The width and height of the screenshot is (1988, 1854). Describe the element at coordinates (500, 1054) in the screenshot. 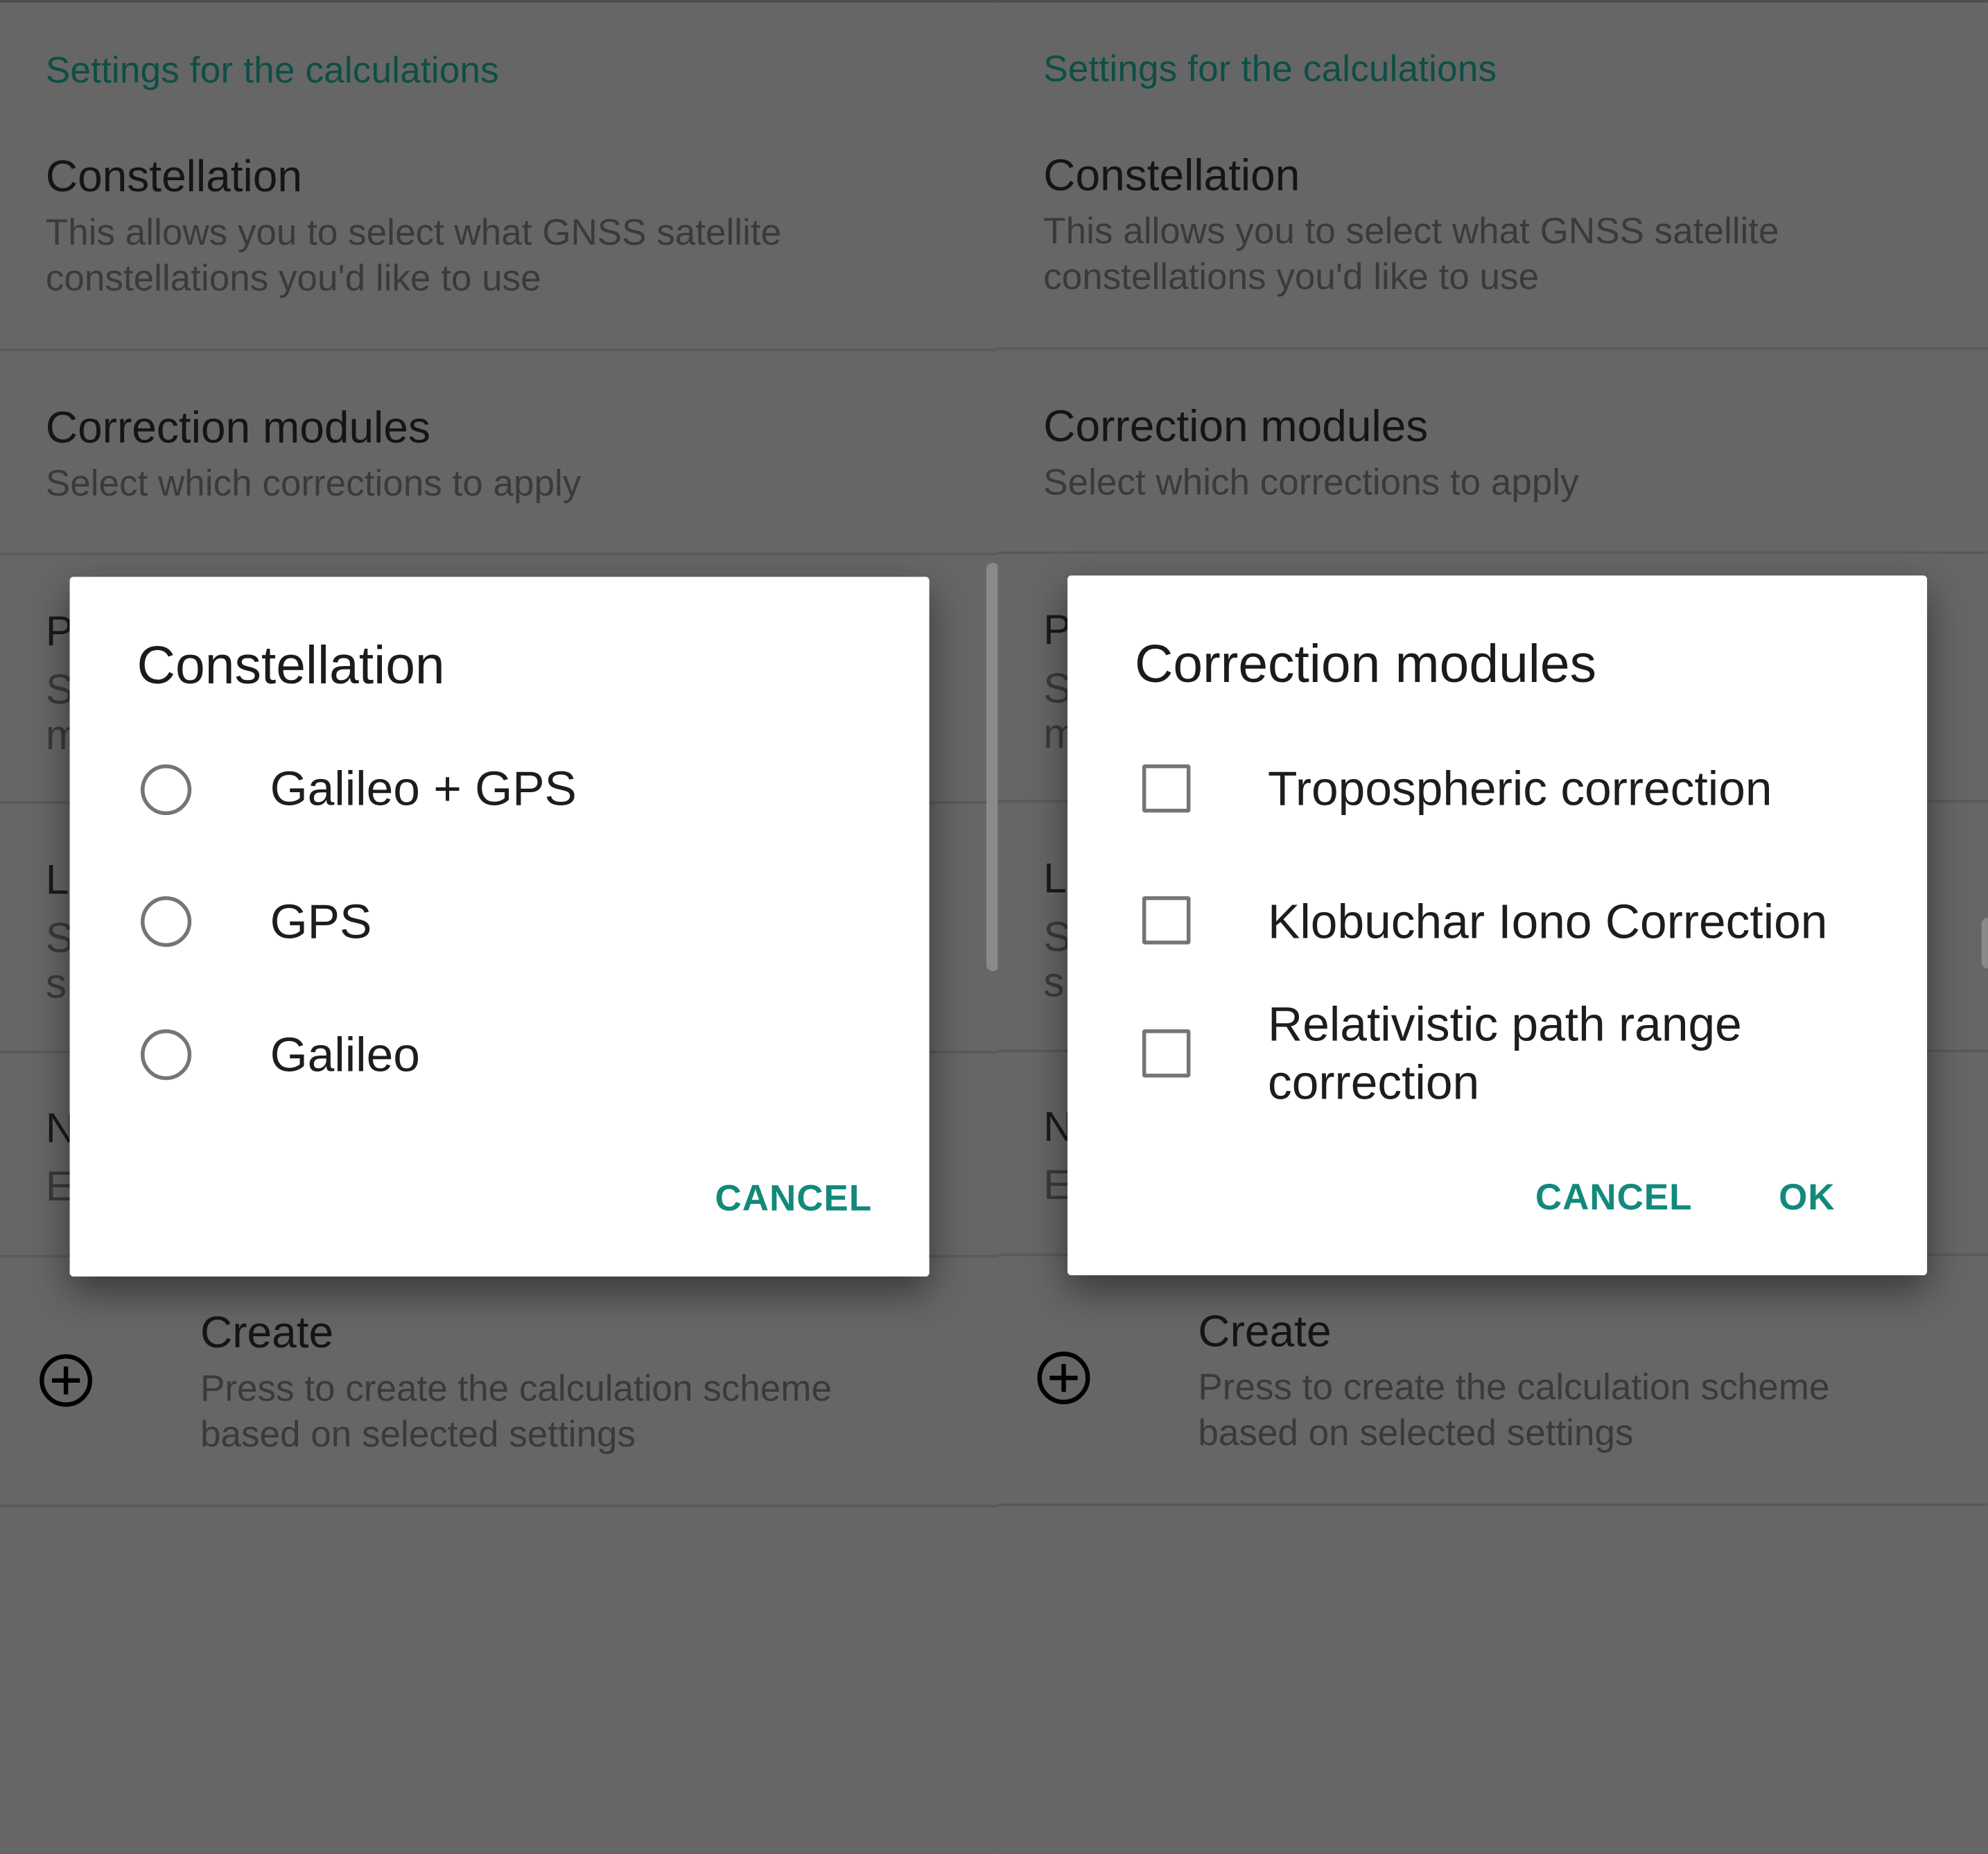

I see `radio-option-galileo: Galileo` at that location.